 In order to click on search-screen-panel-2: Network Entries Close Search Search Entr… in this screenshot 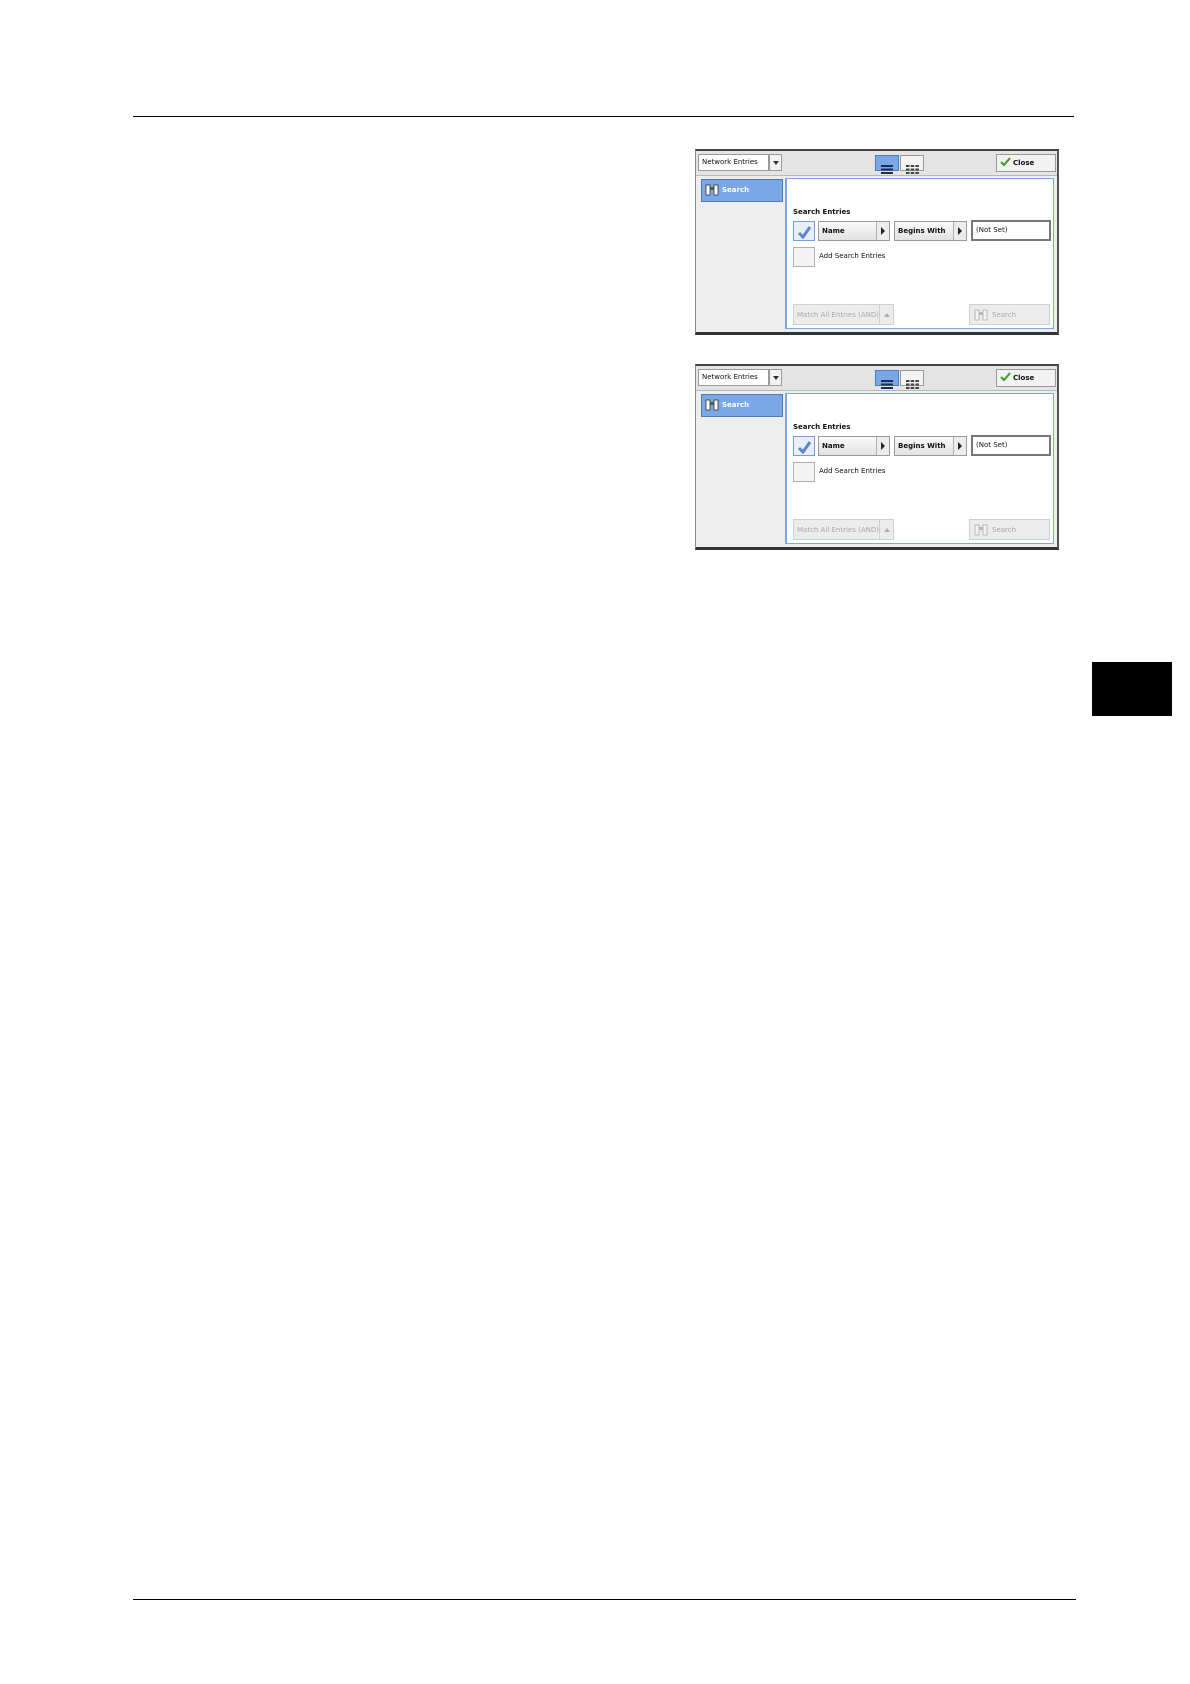, I will do `click(877, 457)`.